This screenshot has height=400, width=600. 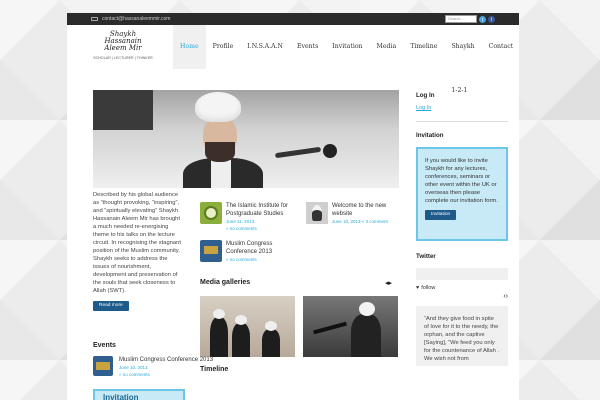 I want to click on nav-timeline: Timeline, so click(x=423, y=47).